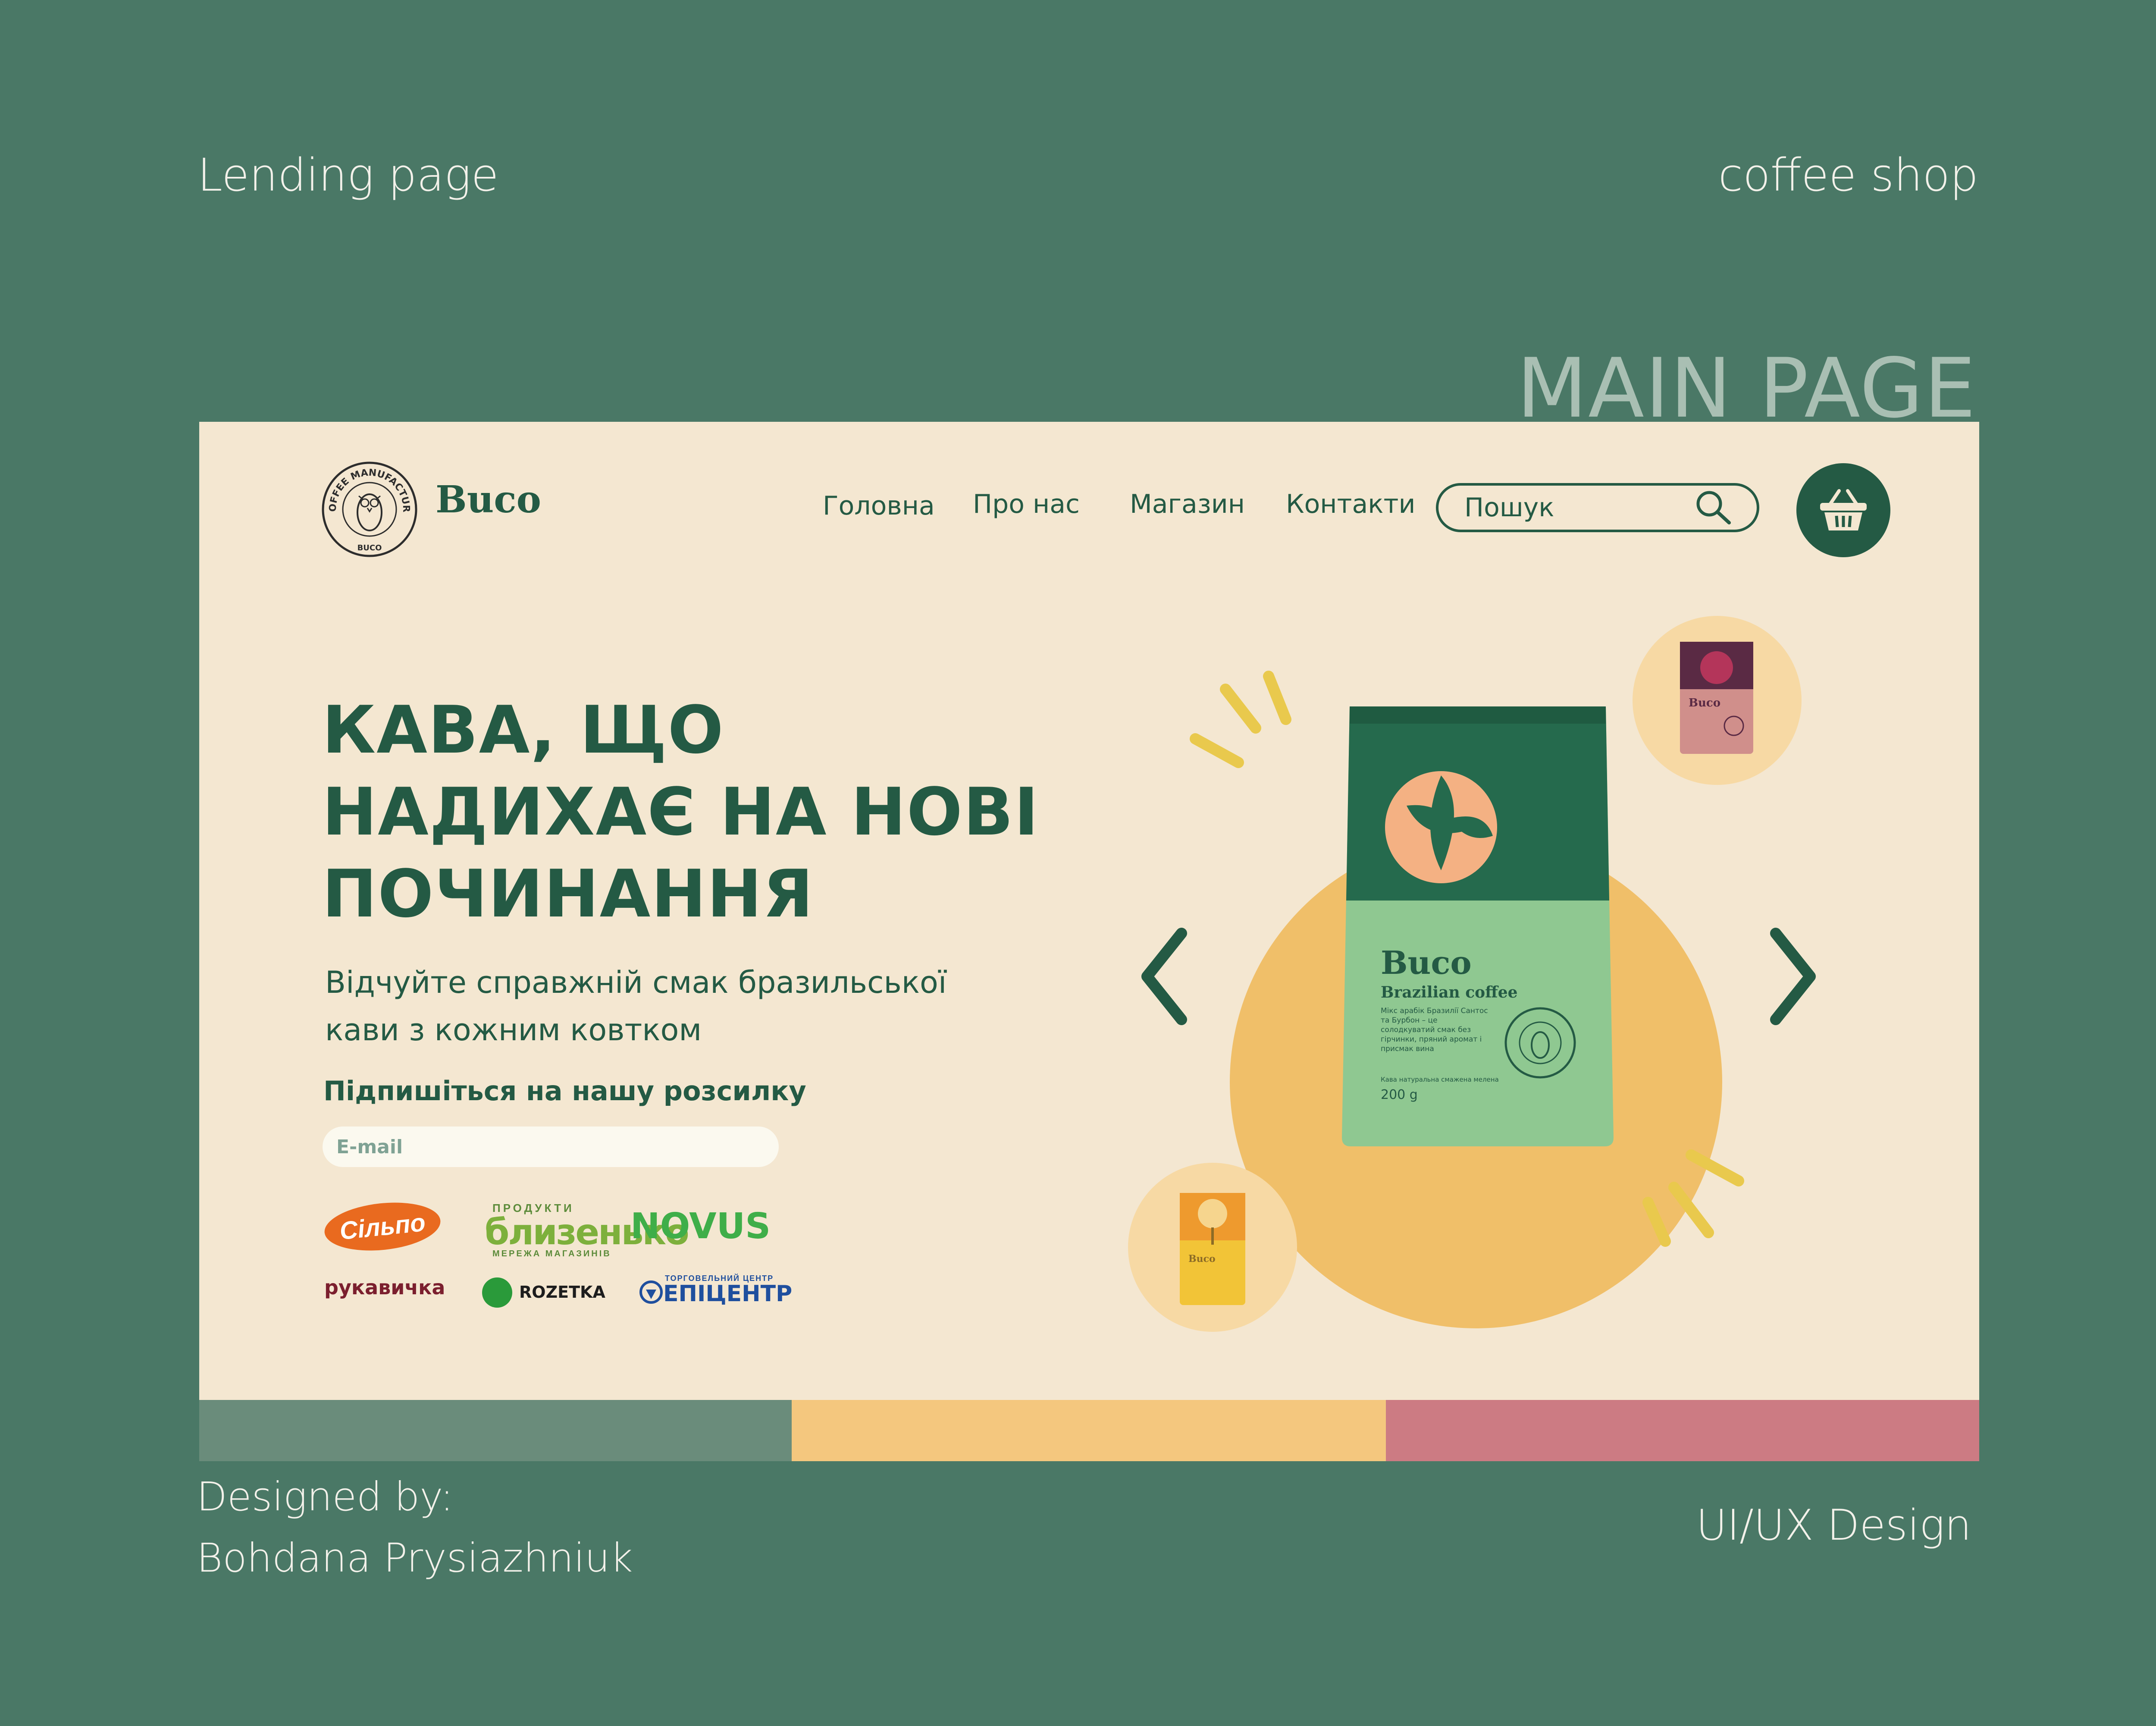 This screenshot has width=2156, height=1726. I want to click on partner-novus-logo: NOVUS, so click(700, 1227).